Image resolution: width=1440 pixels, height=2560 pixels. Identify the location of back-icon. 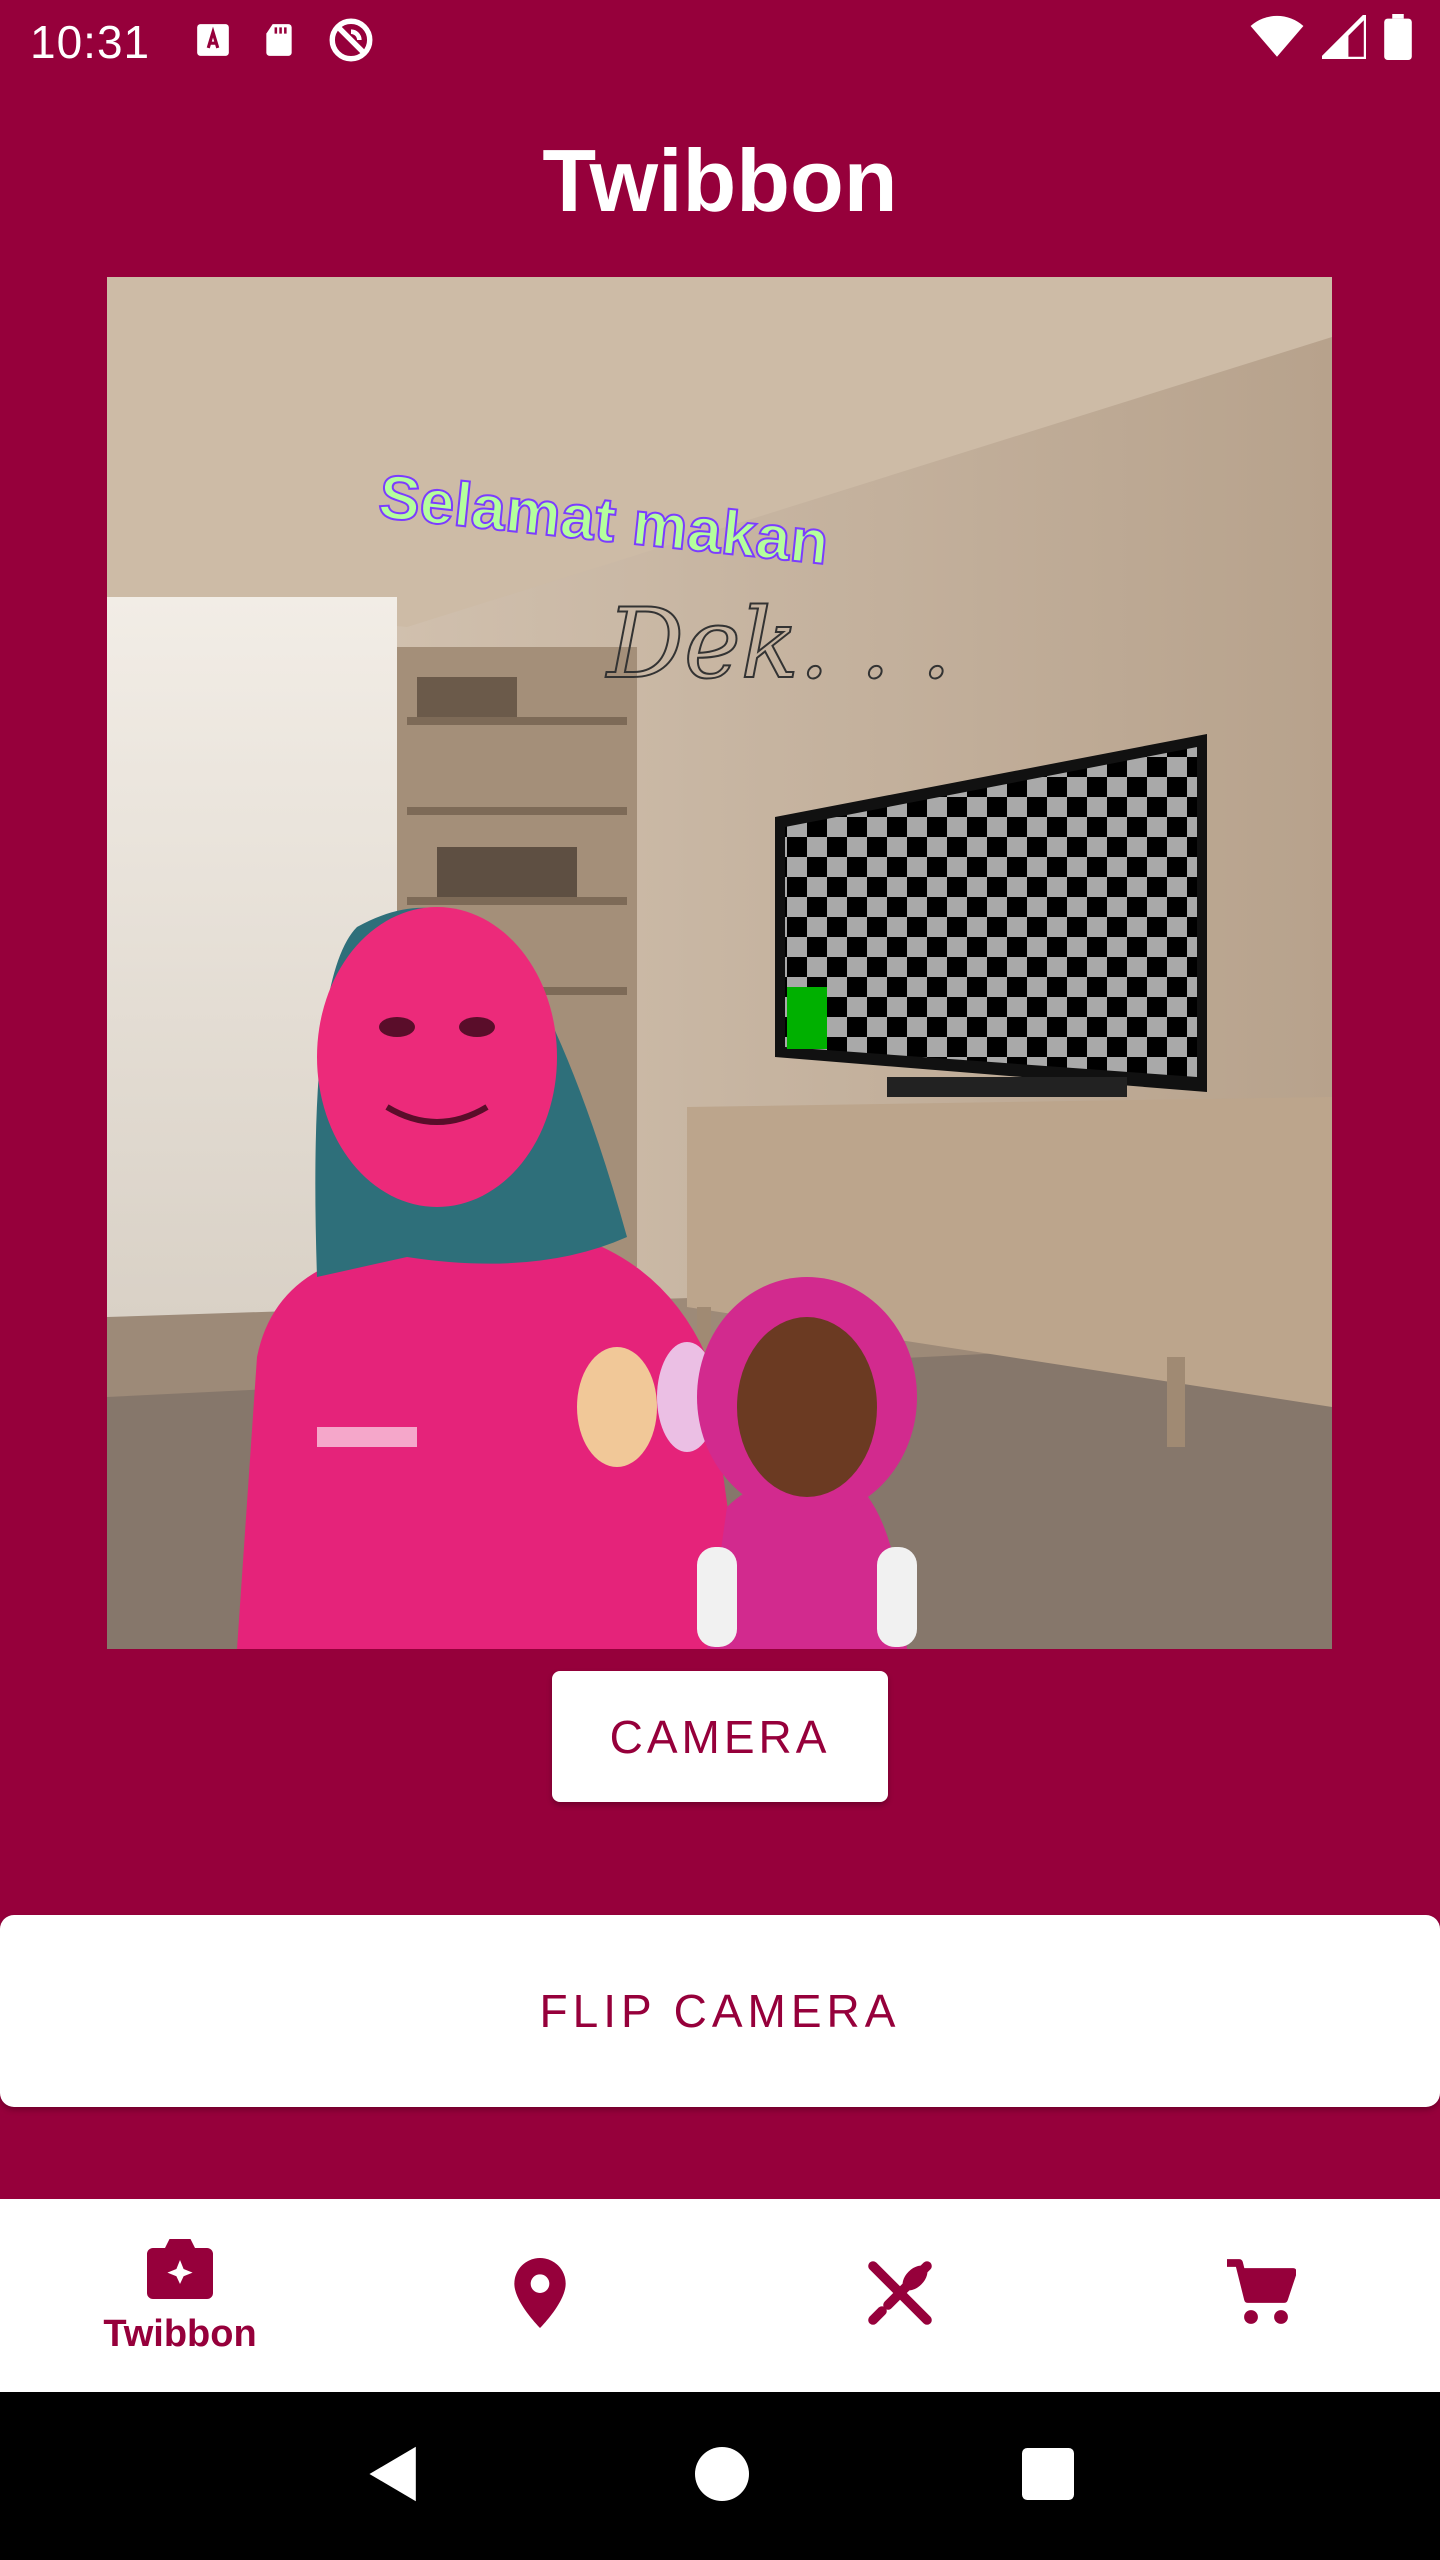
(394, 2476).